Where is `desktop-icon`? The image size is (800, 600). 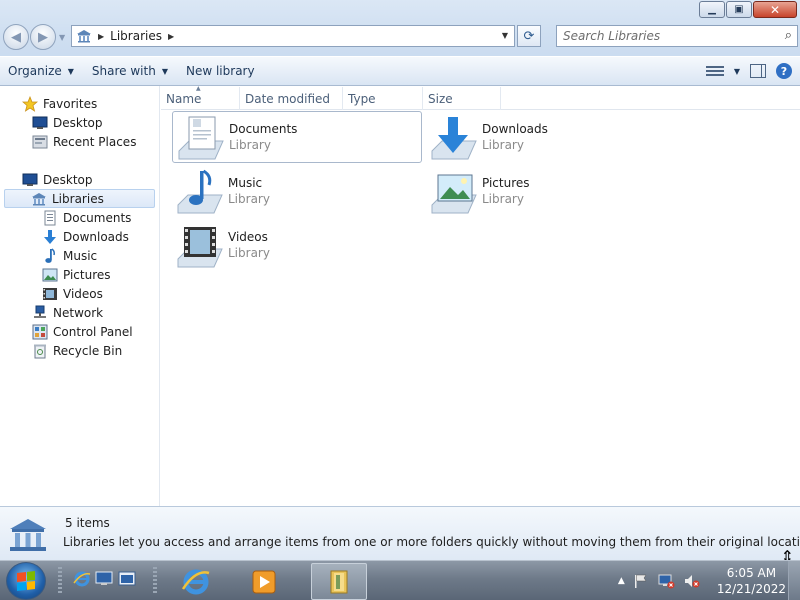
desktop-icon is located at coordinates (30, 180).